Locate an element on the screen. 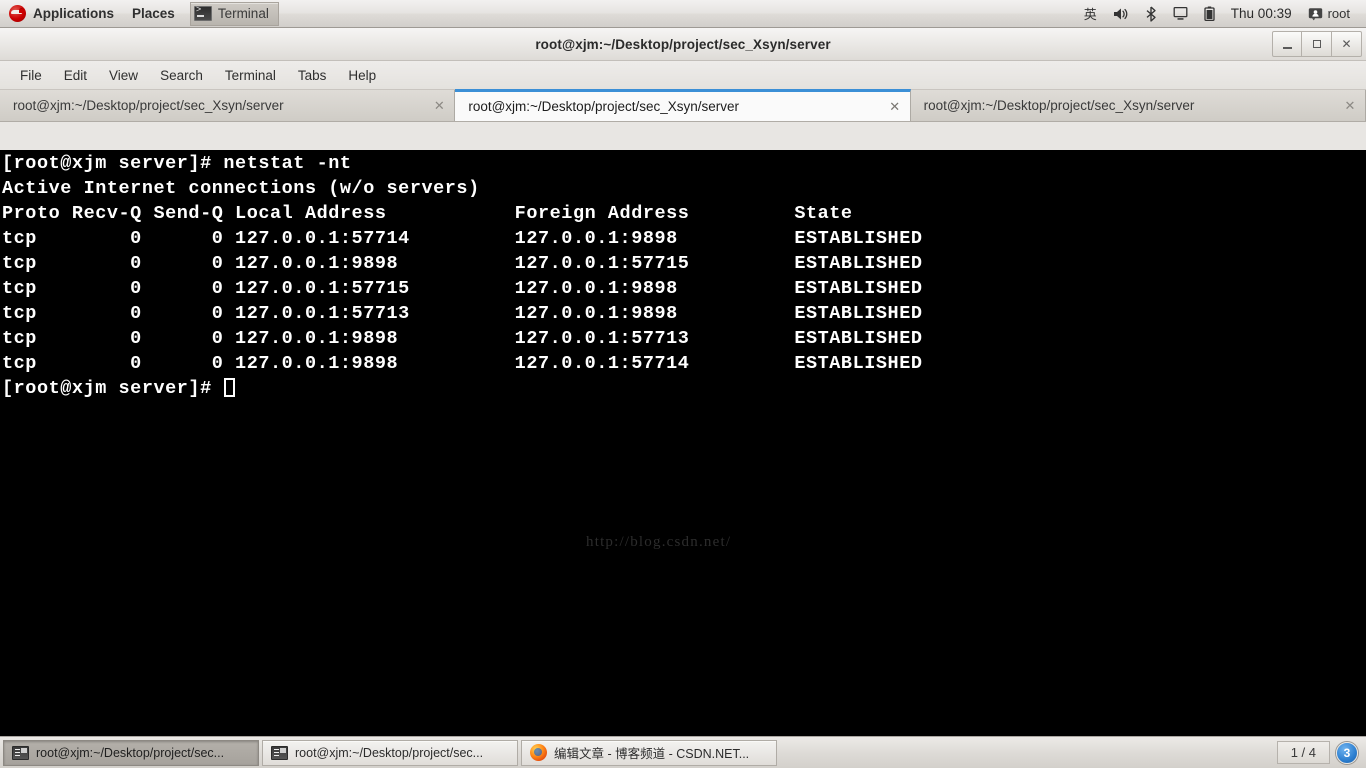 The image size is (1366, 768). menu-help: Help is located at coordinates (362, 75).